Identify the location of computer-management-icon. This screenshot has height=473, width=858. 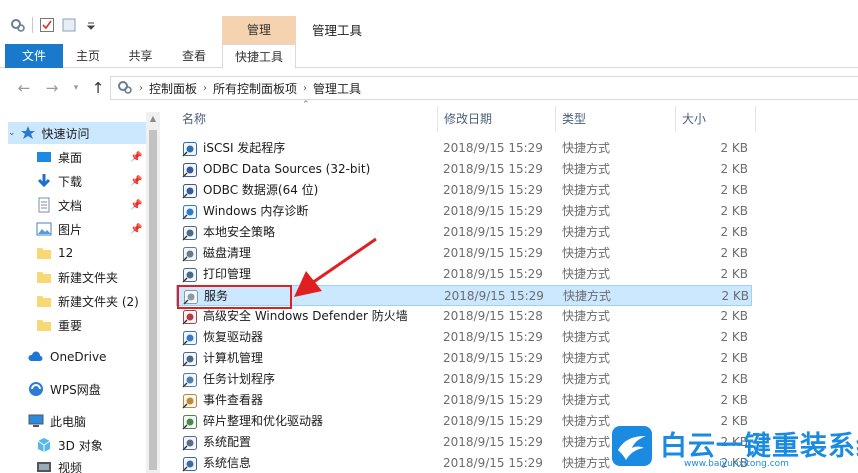
(190, 359).